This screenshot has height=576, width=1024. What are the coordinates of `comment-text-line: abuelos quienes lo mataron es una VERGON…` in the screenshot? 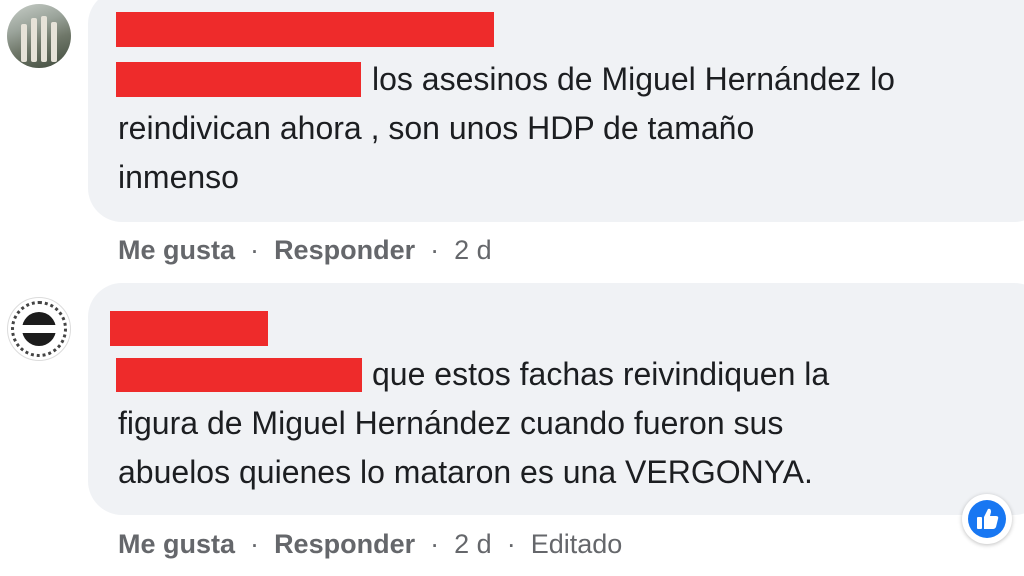 It's located at (465, 472).